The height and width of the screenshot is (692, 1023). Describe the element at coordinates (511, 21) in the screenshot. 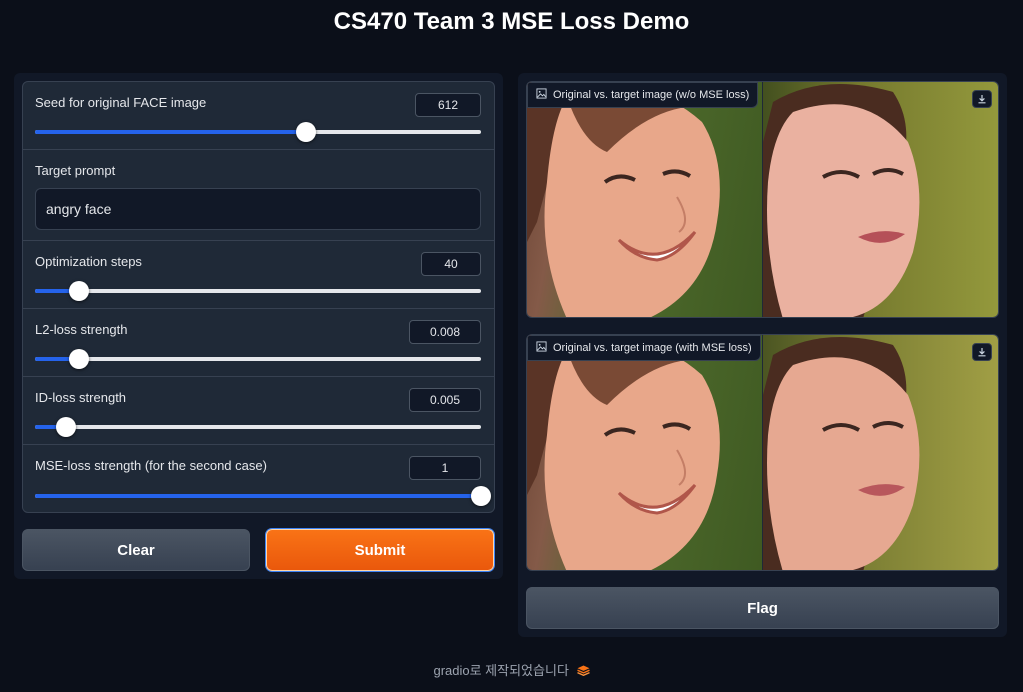

I see `page-title: CS470 Team 3 MSE Loss Demo` at that location.